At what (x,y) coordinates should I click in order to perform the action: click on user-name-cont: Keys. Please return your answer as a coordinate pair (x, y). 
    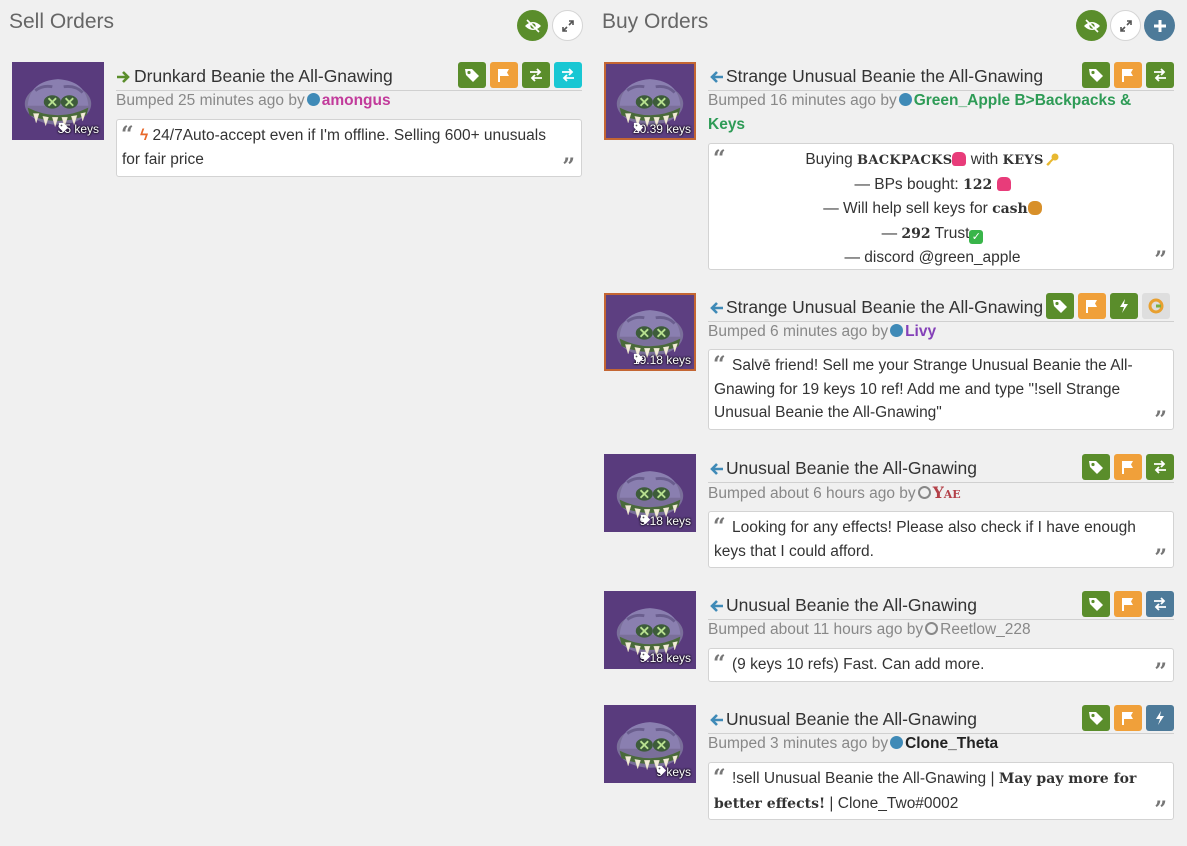
    Looking at the image, I should click on (726, 124).